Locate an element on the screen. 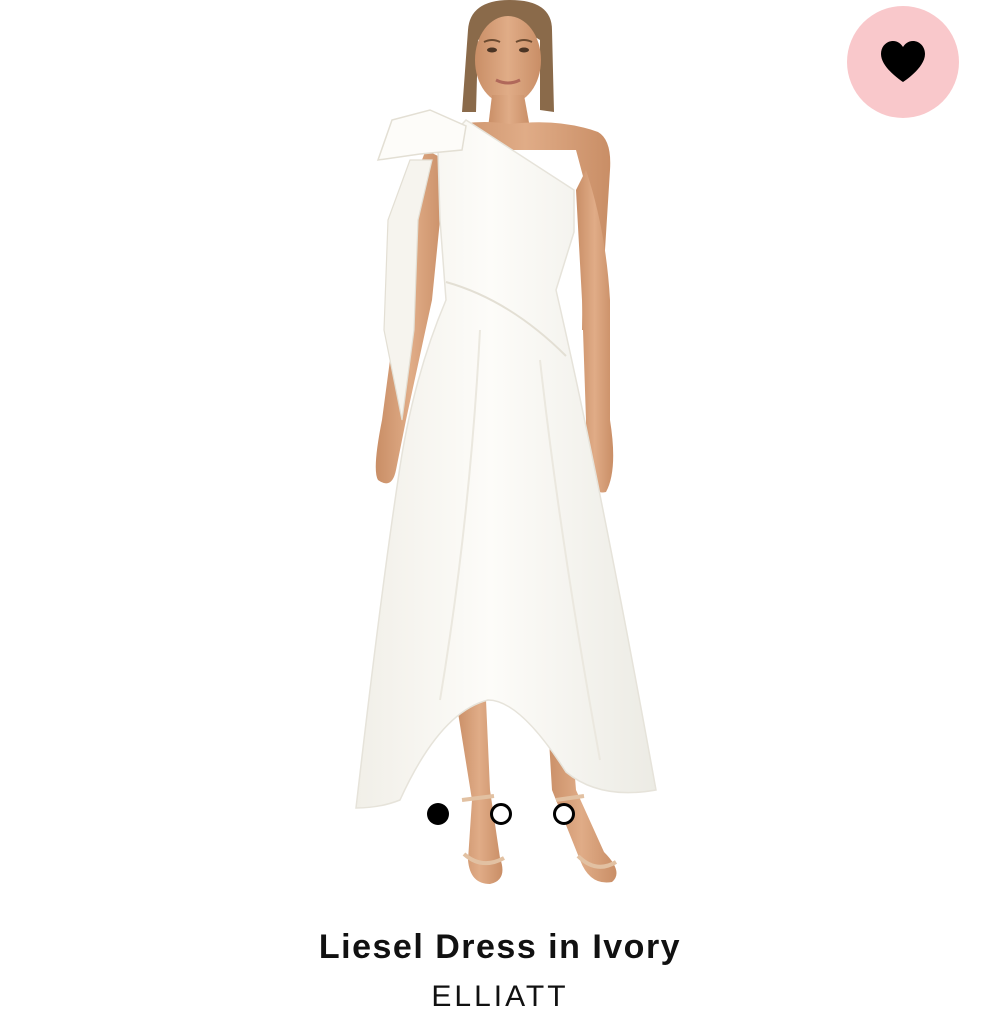  carousel-dots is located at coordinates (501, 814).